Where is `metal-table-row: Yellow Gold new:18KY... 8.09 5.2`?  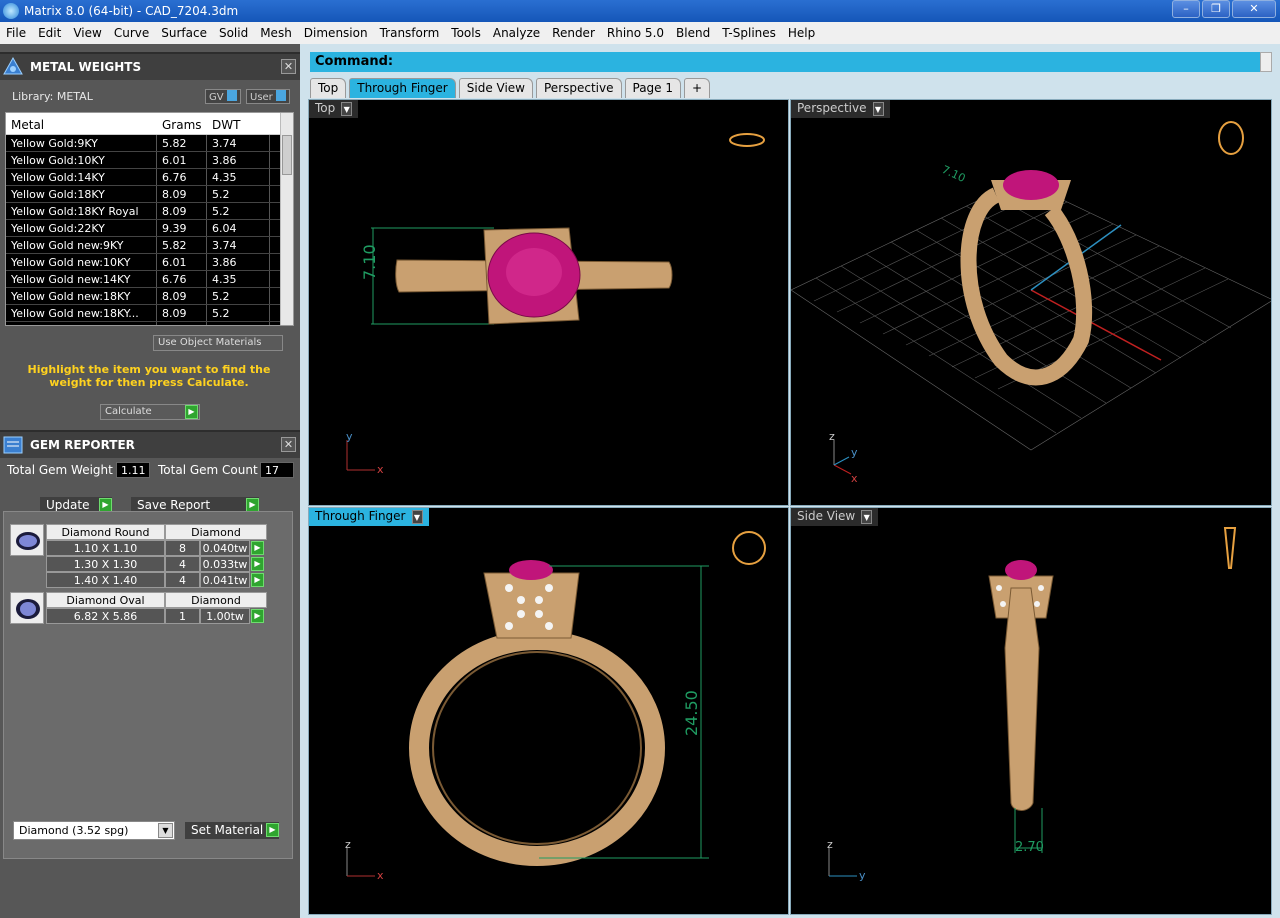
metal-table-row: Yellow Gold new:18KY... 8.09 5.2 is located at coordinates (149, 313).